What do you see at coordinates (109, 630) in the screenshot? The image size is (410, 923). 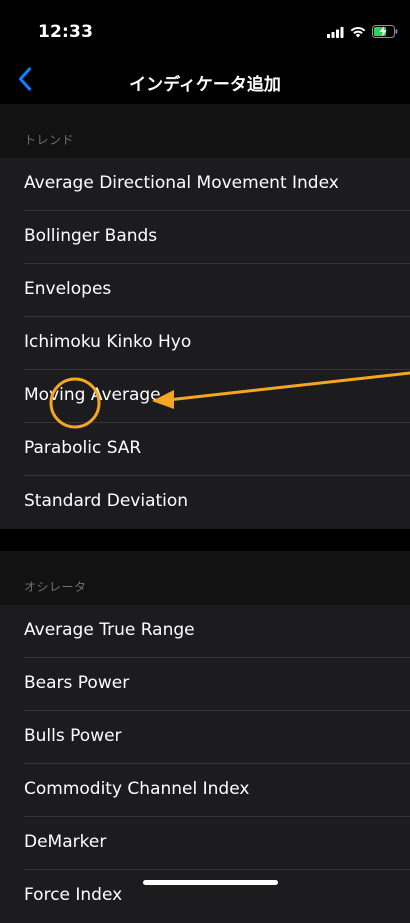 I see `list-item-label: Average True Range` at bounding box center [109, 630].